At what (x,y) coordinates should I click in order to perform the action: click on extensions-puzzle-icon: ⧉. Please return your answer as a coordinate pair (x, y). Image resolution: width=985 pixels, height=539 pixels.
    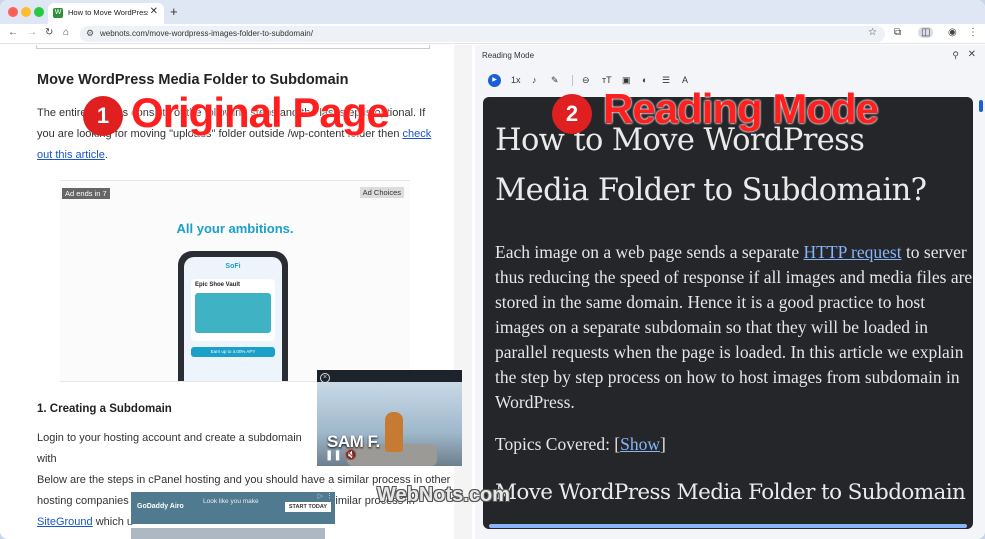
    Looking at the image, I should click on (897, 32).